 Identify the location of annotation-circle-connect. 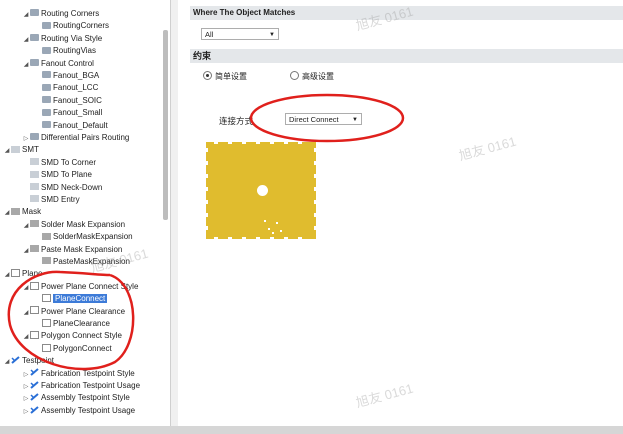
(327, 118).